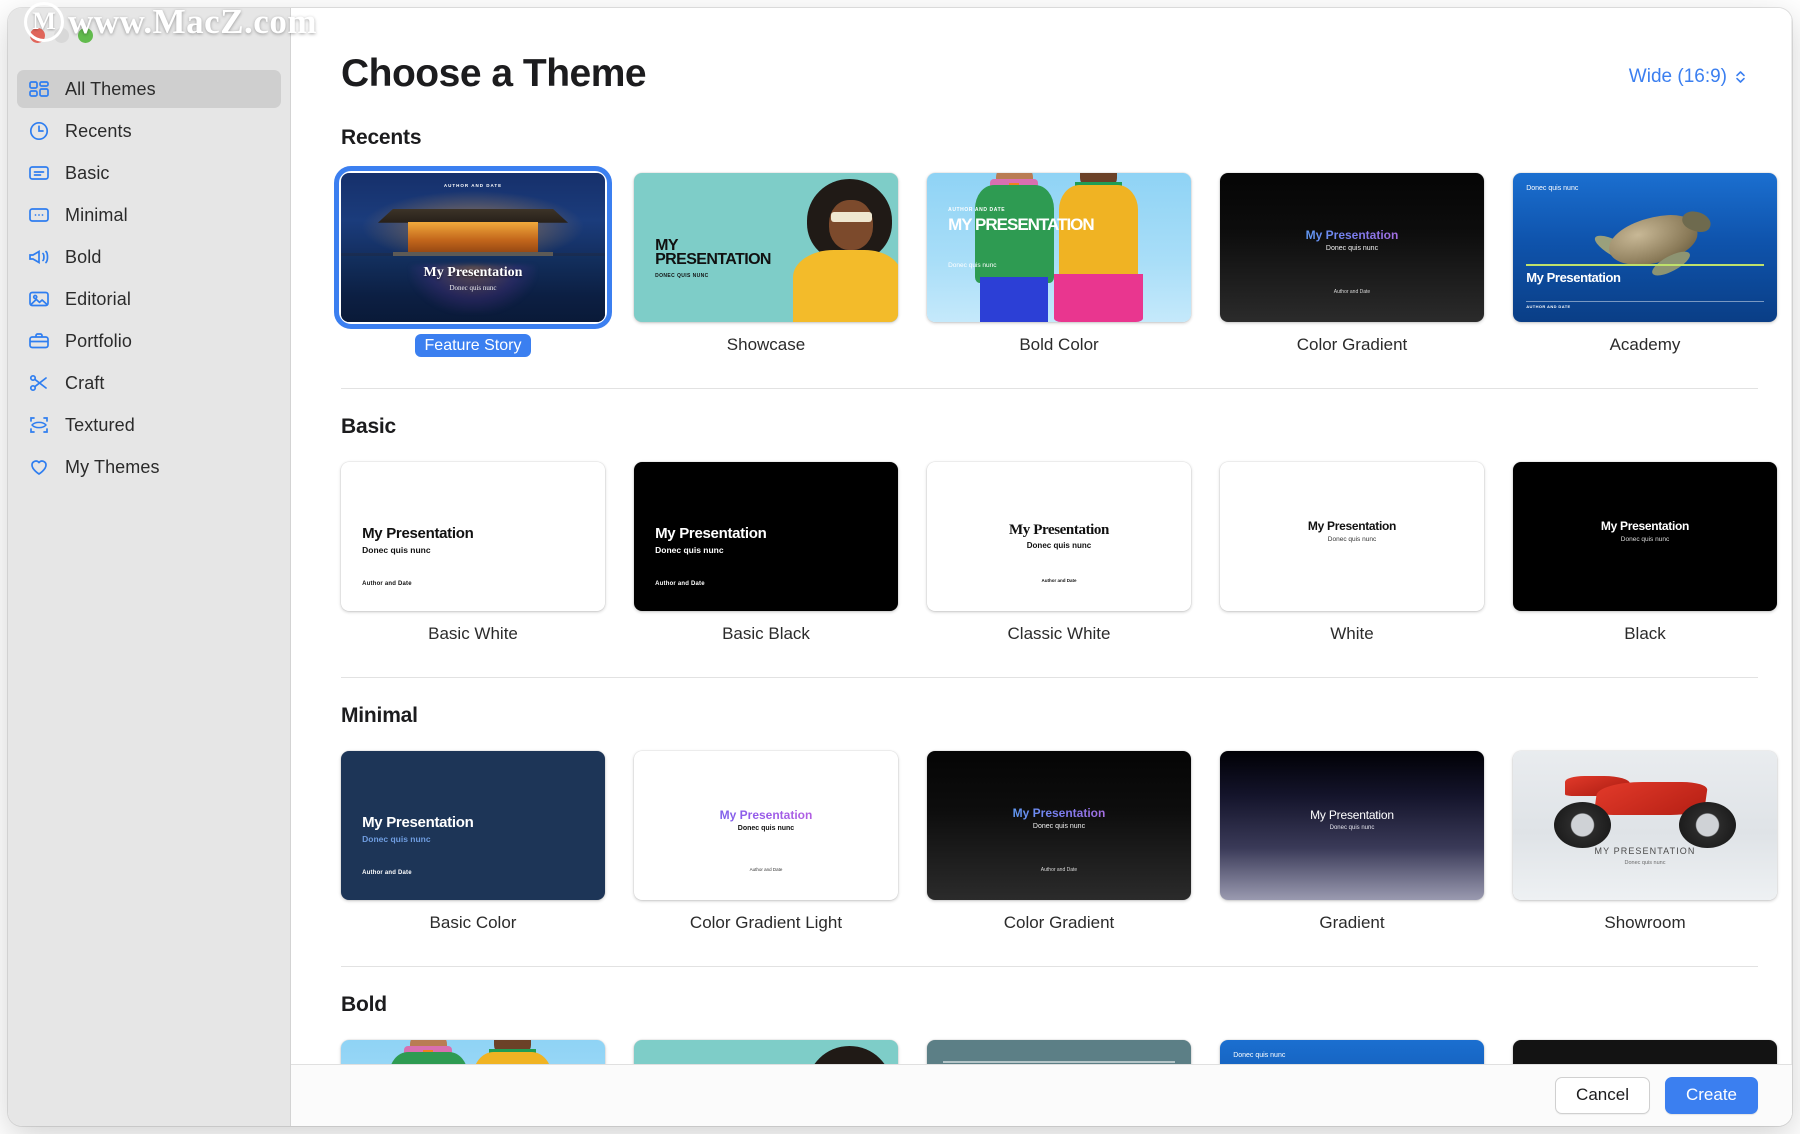 This screenshot has height=1134, width=1800. I want to click on section-title-bold: Bold, so click(364, 1004).